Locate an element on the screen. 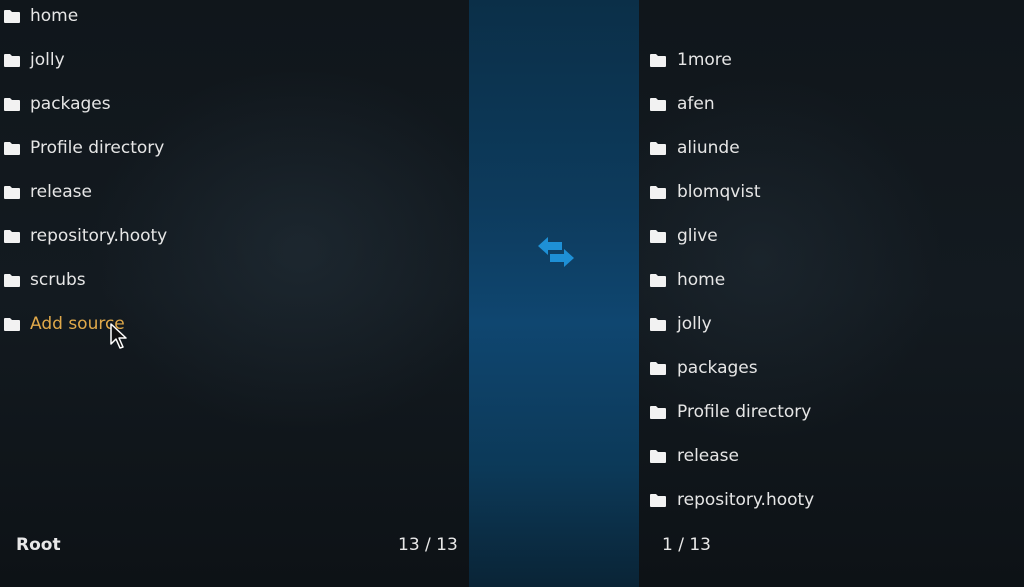 This screenshot has height=587, width=1024. swap-arrows-icon is located at coordinates (556, 252).